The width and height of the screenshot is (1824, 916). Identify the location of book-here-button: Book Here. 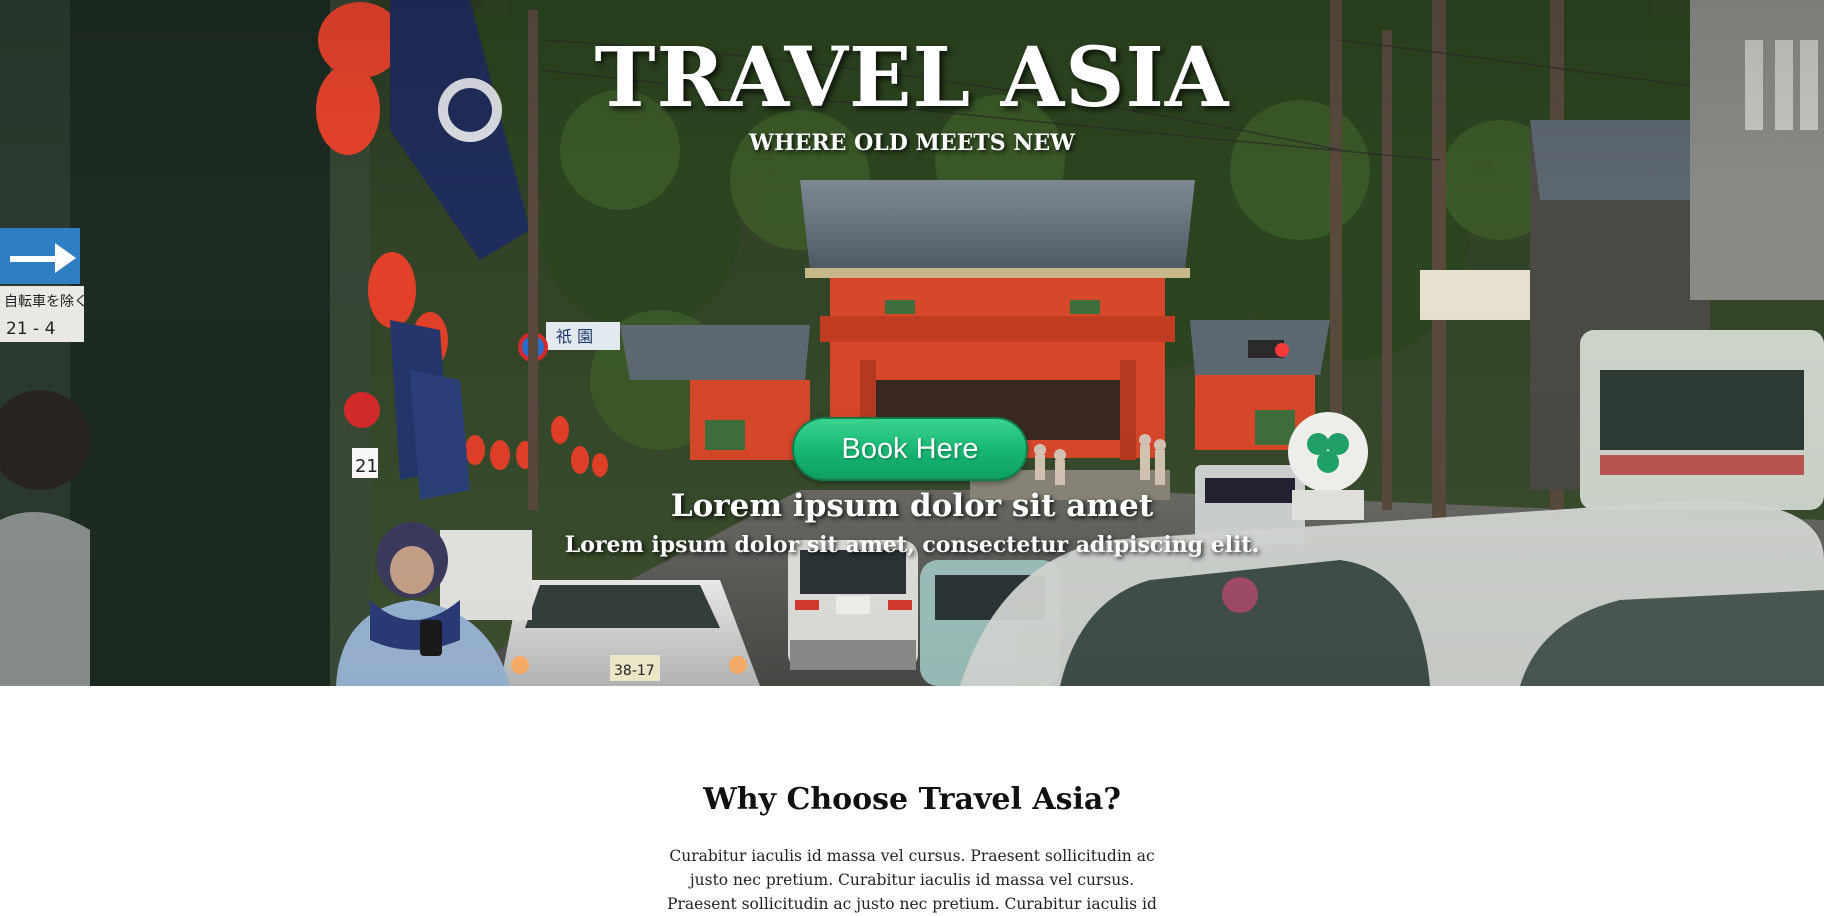
(910, 449).